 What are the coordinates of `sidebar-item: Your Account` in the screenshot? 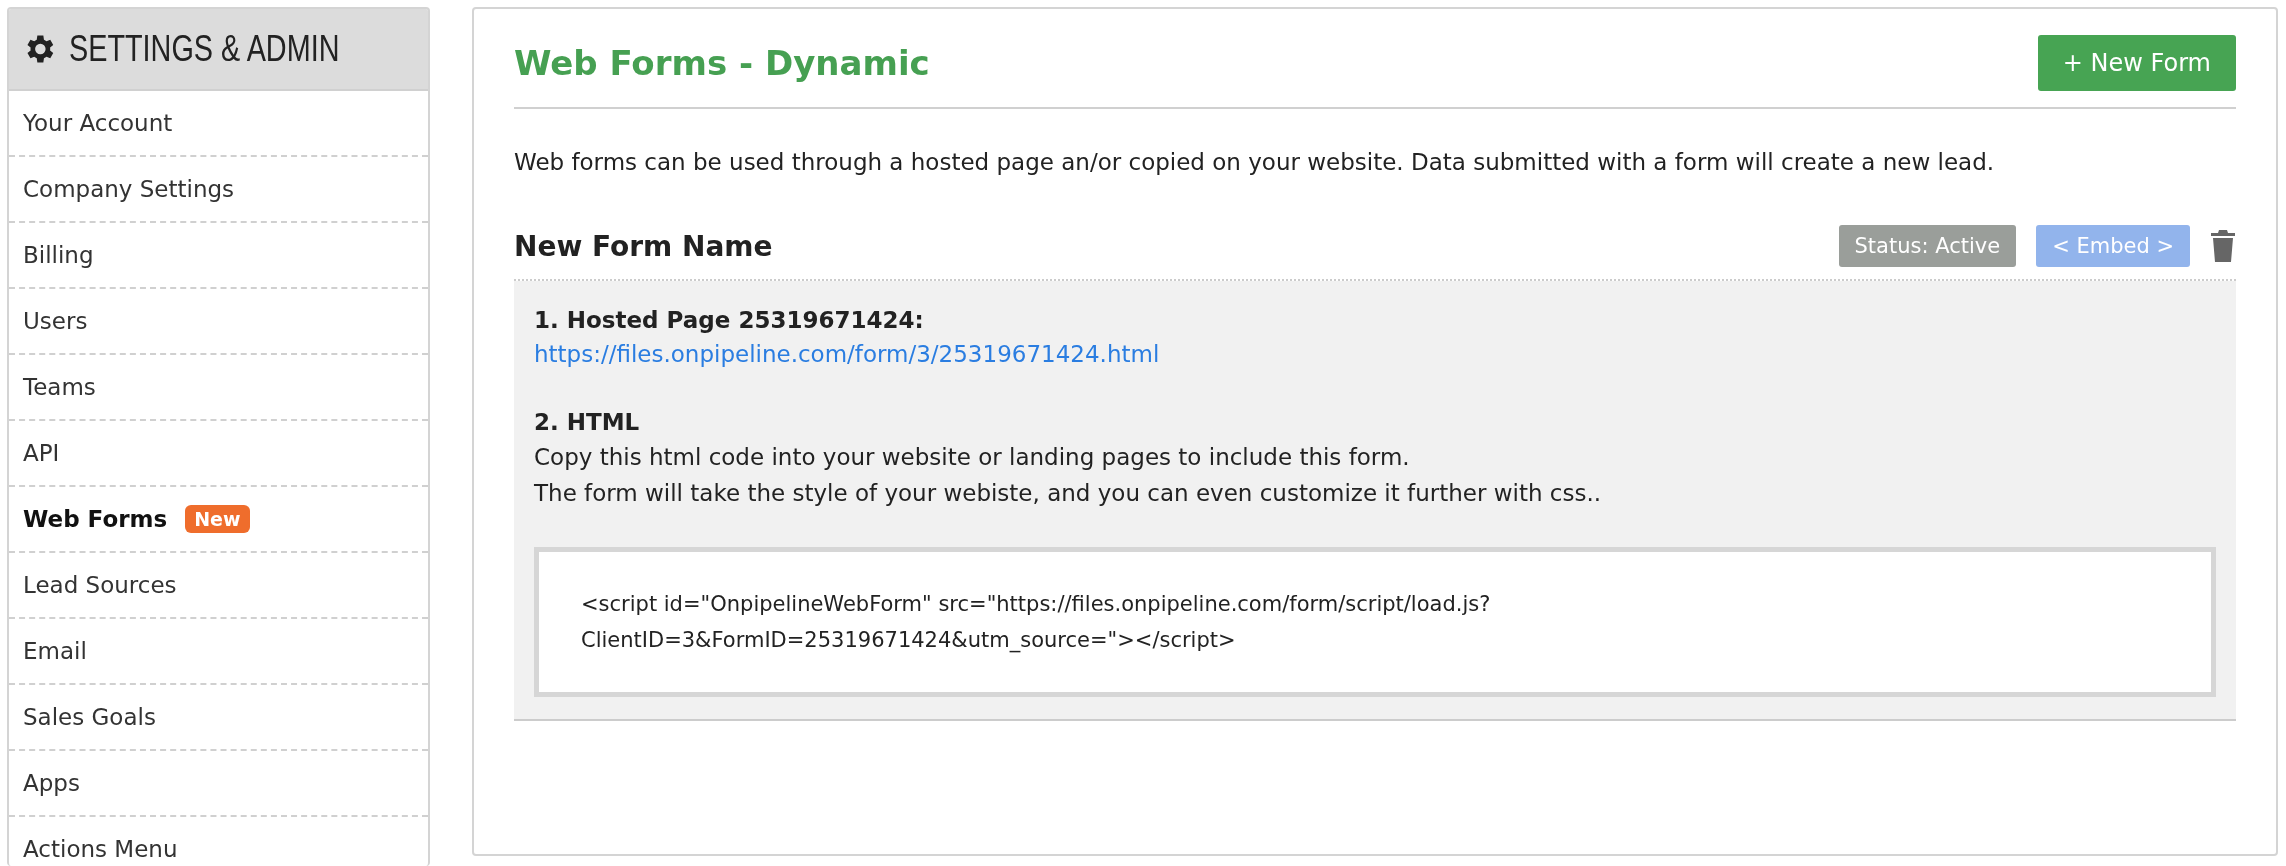 It's located at (98, 123).